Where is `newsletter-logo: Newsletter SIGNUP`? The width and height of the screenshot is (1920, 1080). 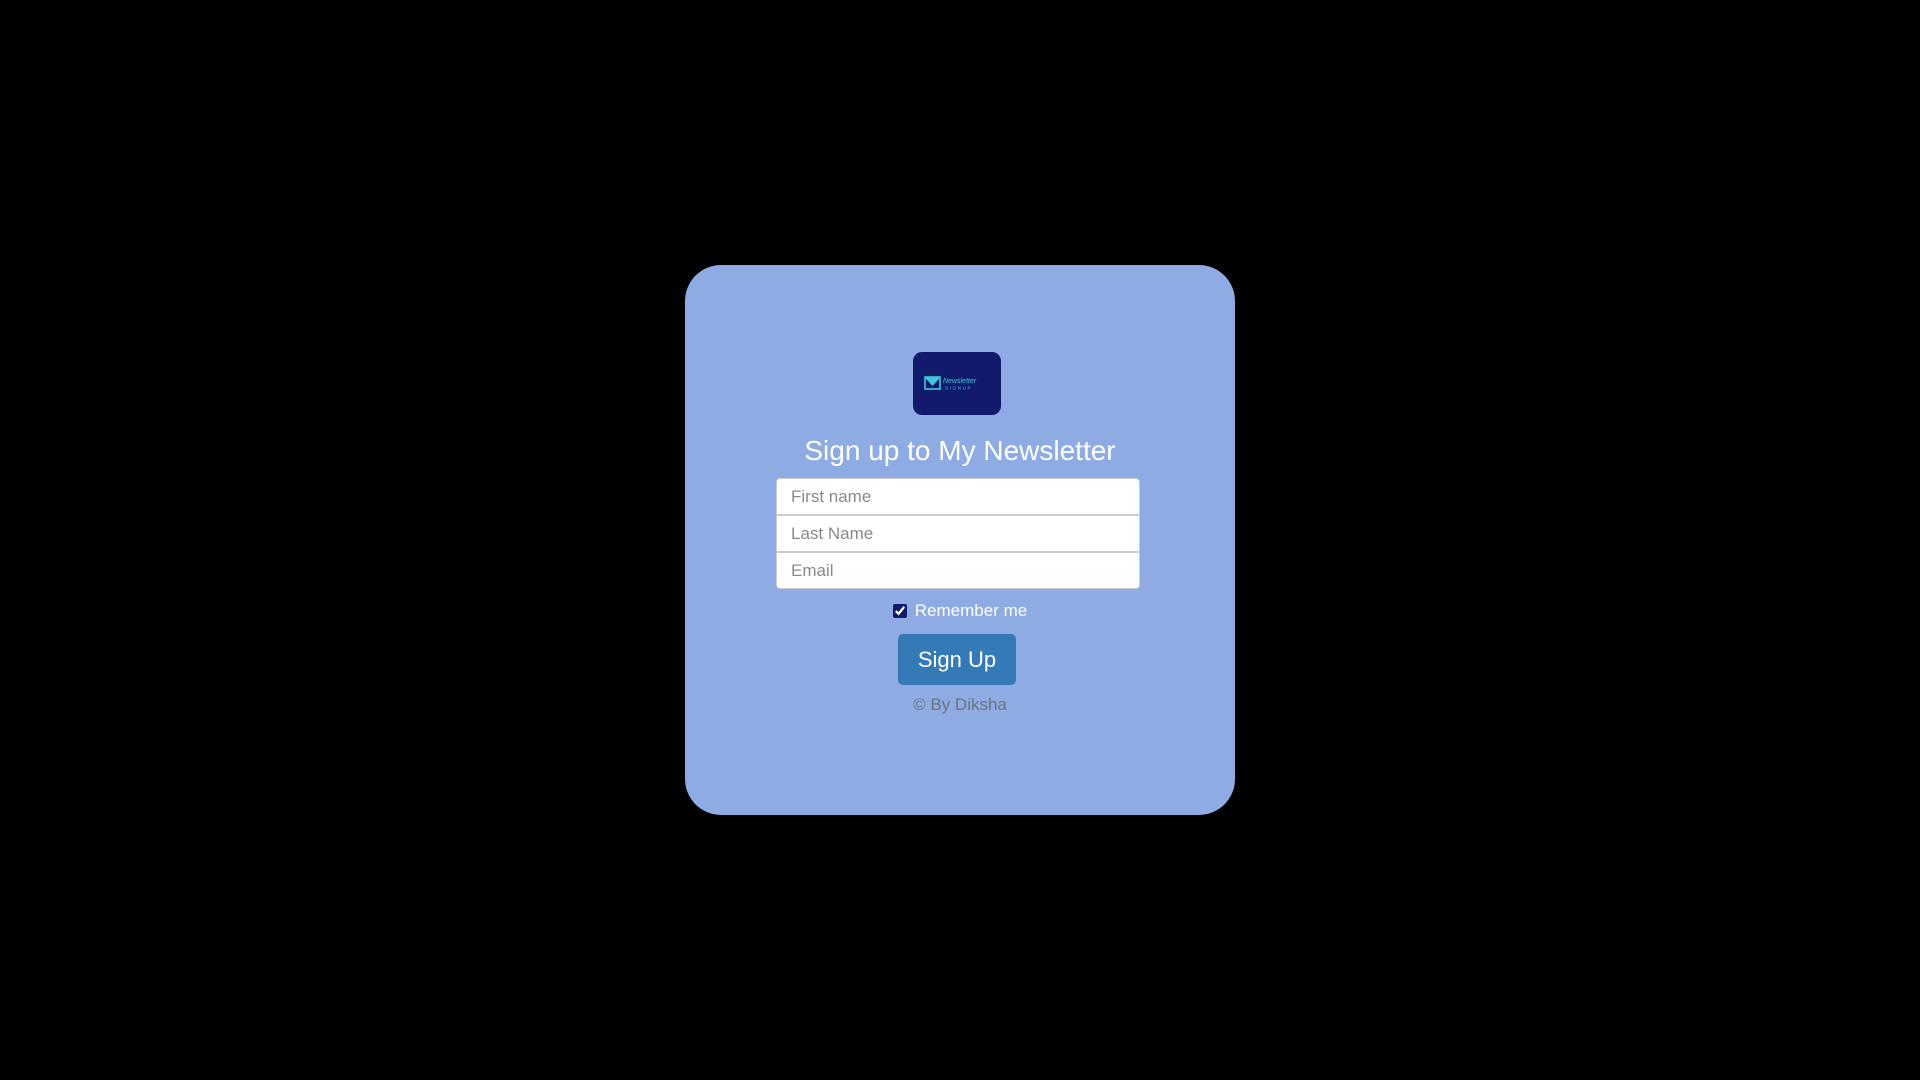
newsletter-logo: Newsletter SIGNUP is located at coordinates (957, 383).